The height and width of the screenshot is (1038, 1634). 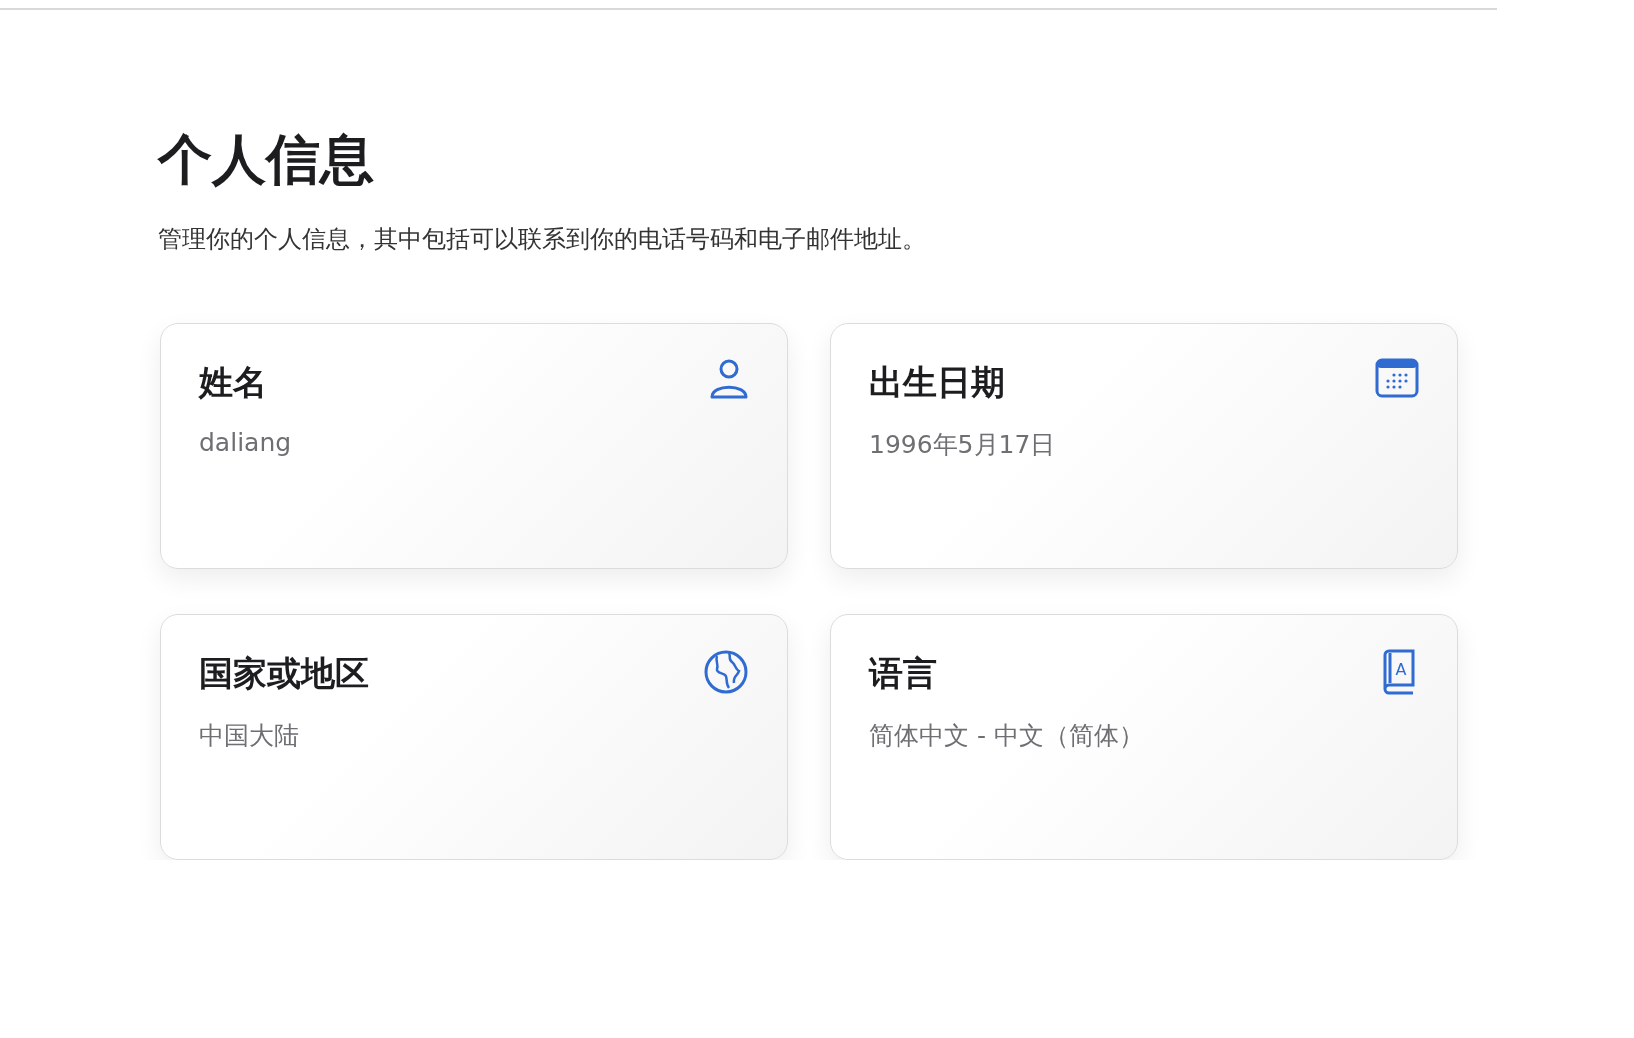 I want to click on card-background: 语言 简体中文 - 中文（简体） A, so click(x=1144, y=736).